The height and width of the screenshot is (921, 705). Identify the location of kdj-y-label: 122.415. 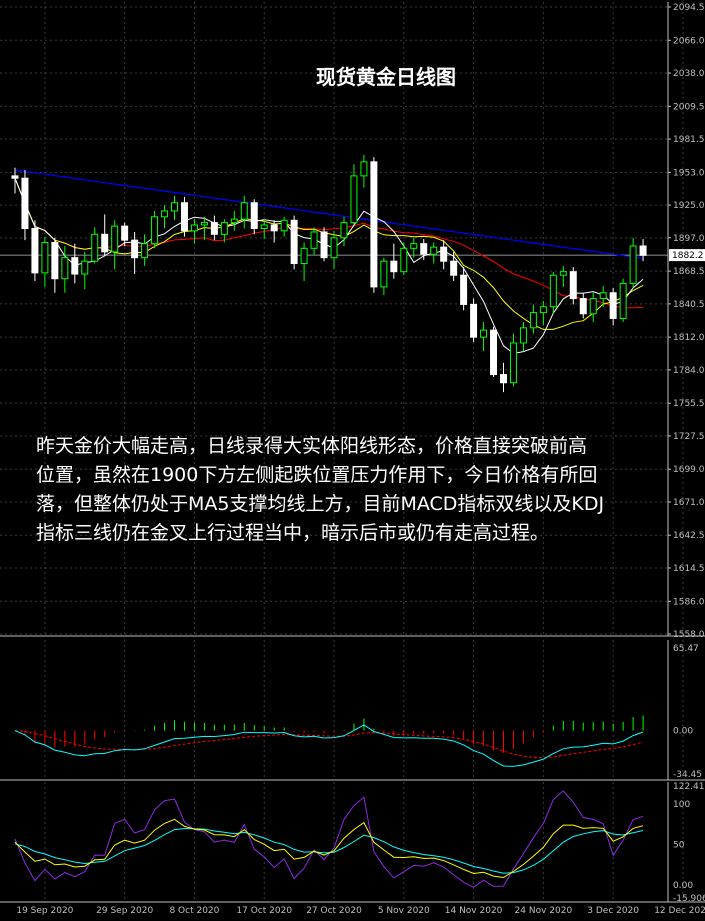
(689, 787).